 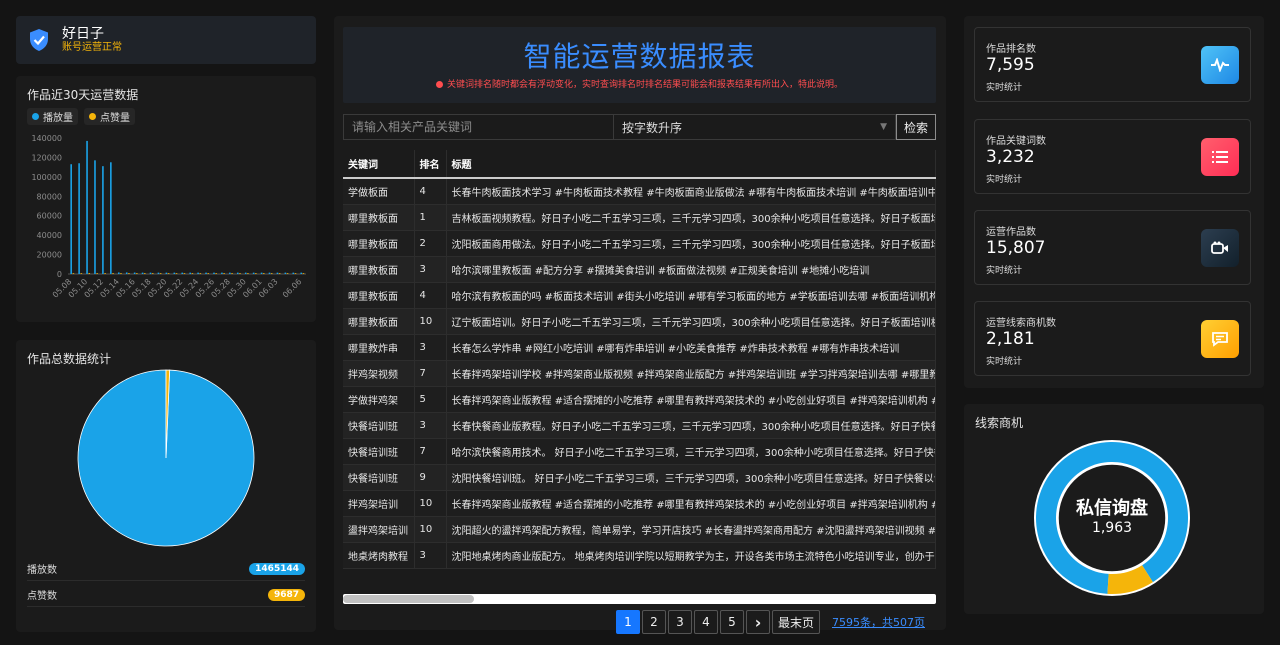 What do you see at coordinates (654, 622) in the screenshot?
I see `page-button-2: 2` at bounding box center [654, 622].